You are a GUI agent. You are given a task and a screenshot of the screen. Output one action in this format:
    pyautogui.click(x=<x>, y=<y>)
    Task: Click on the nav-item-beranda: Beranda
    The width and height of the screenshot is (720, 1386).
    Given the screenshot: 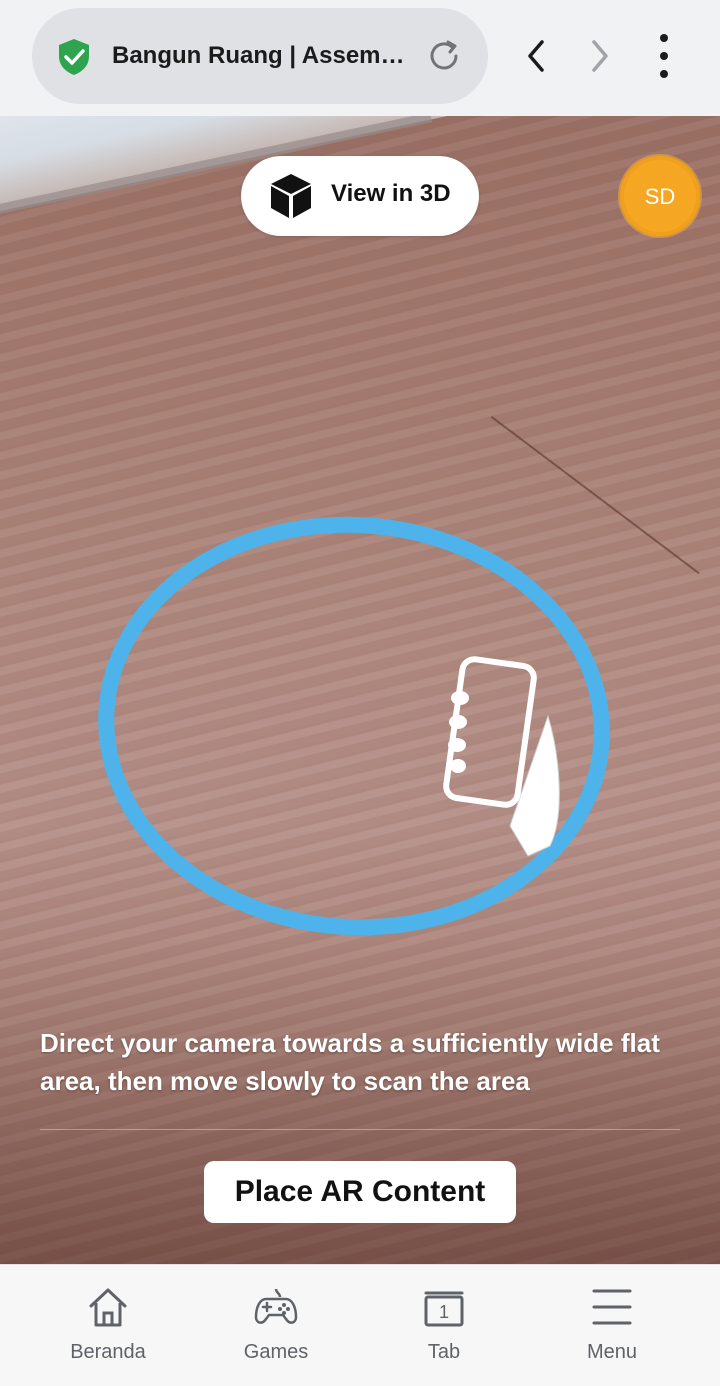 What is the action you would take?
    pyautogui.click(x=108, y=1325)
    